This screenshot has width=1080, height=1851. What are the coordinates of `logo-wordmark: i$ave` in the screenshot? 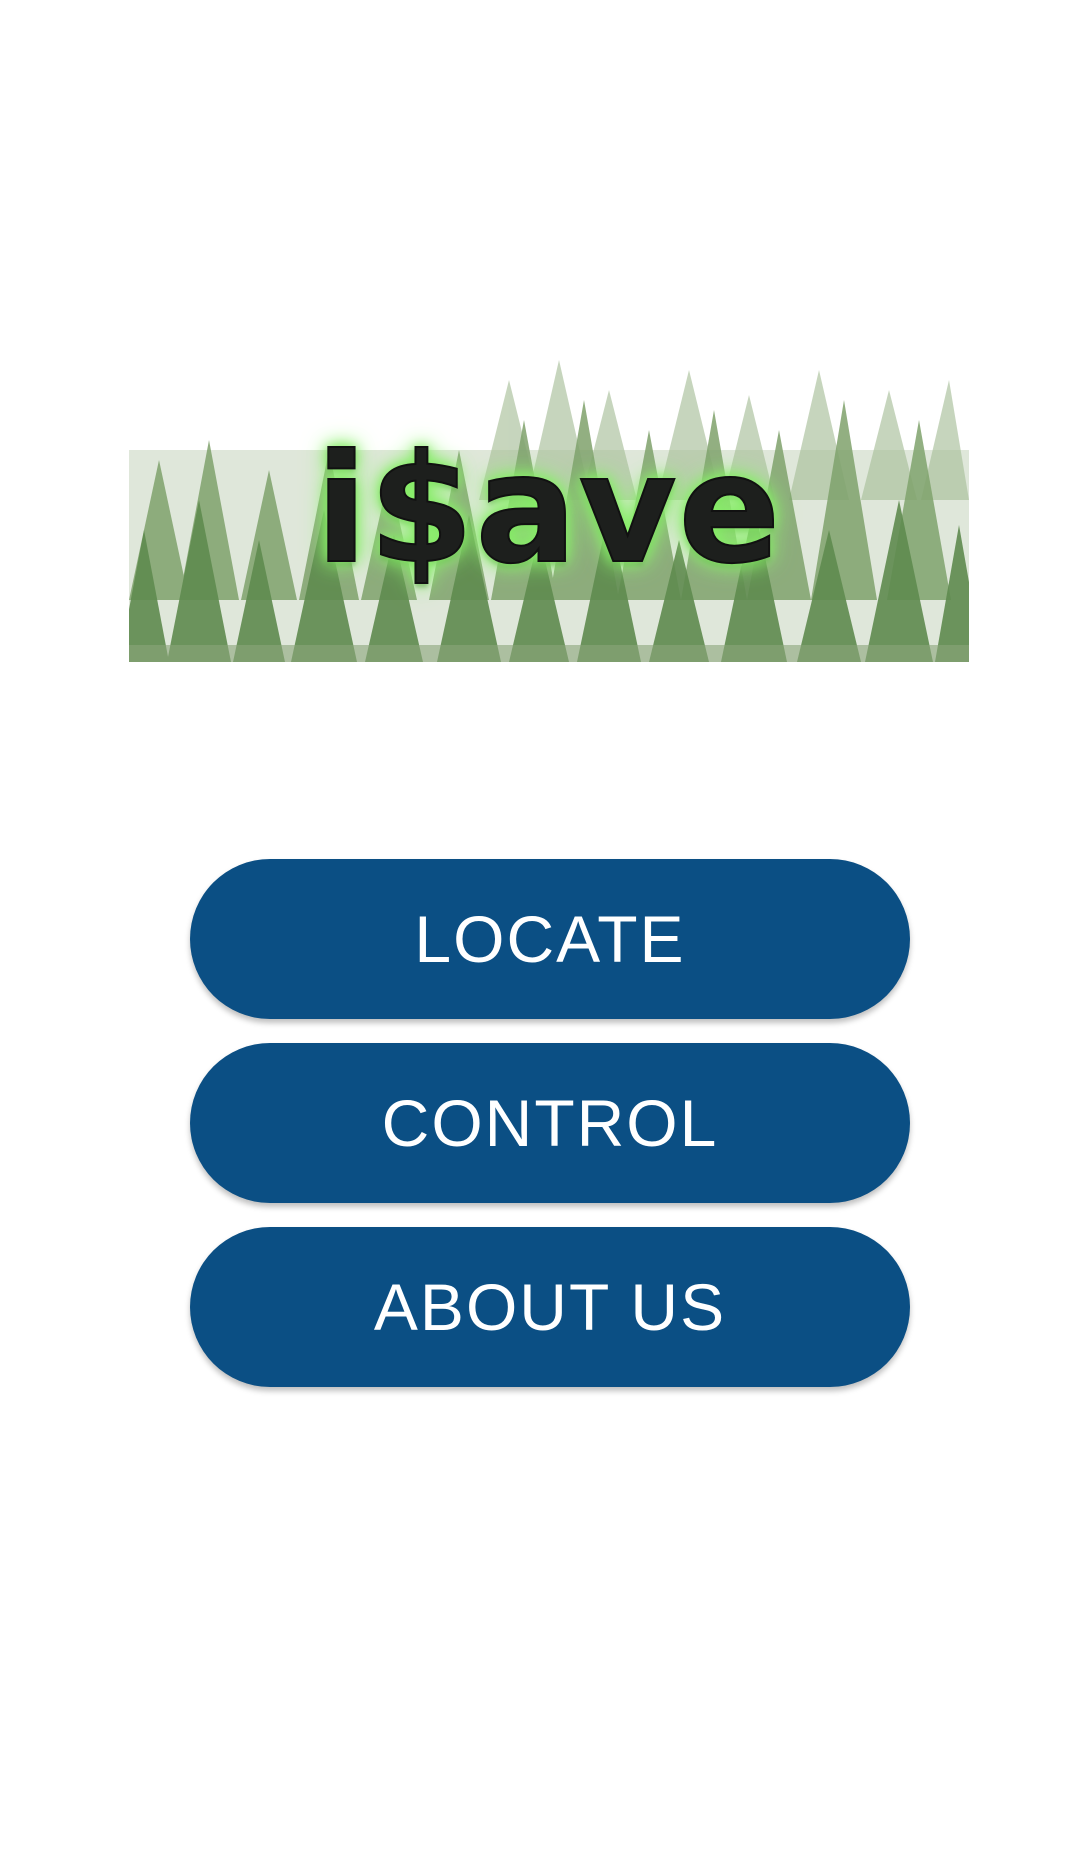 It's located at (549, 510).